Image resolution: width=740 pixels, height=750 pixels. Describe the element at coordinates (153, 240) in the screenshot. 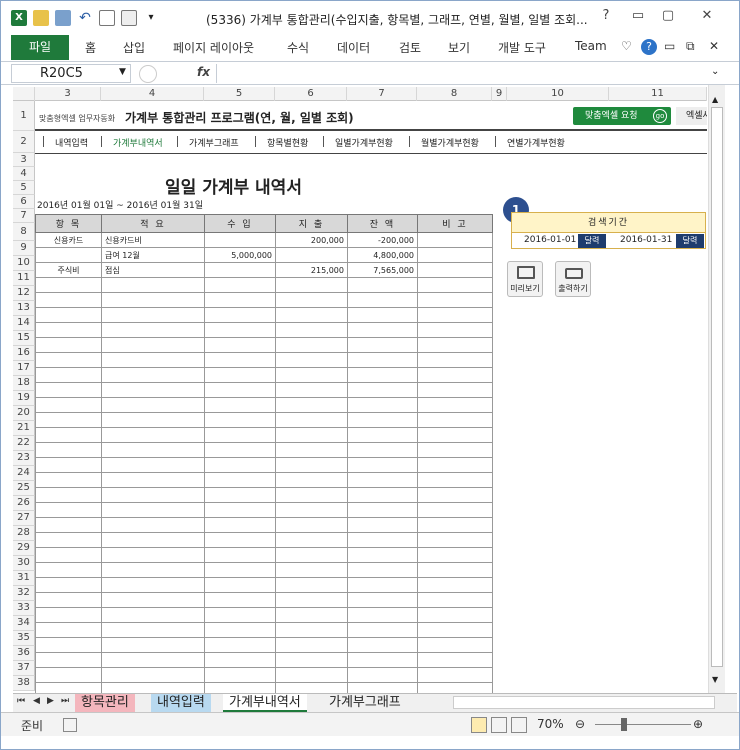

I see `table-cell: 신용카드비` at that location.